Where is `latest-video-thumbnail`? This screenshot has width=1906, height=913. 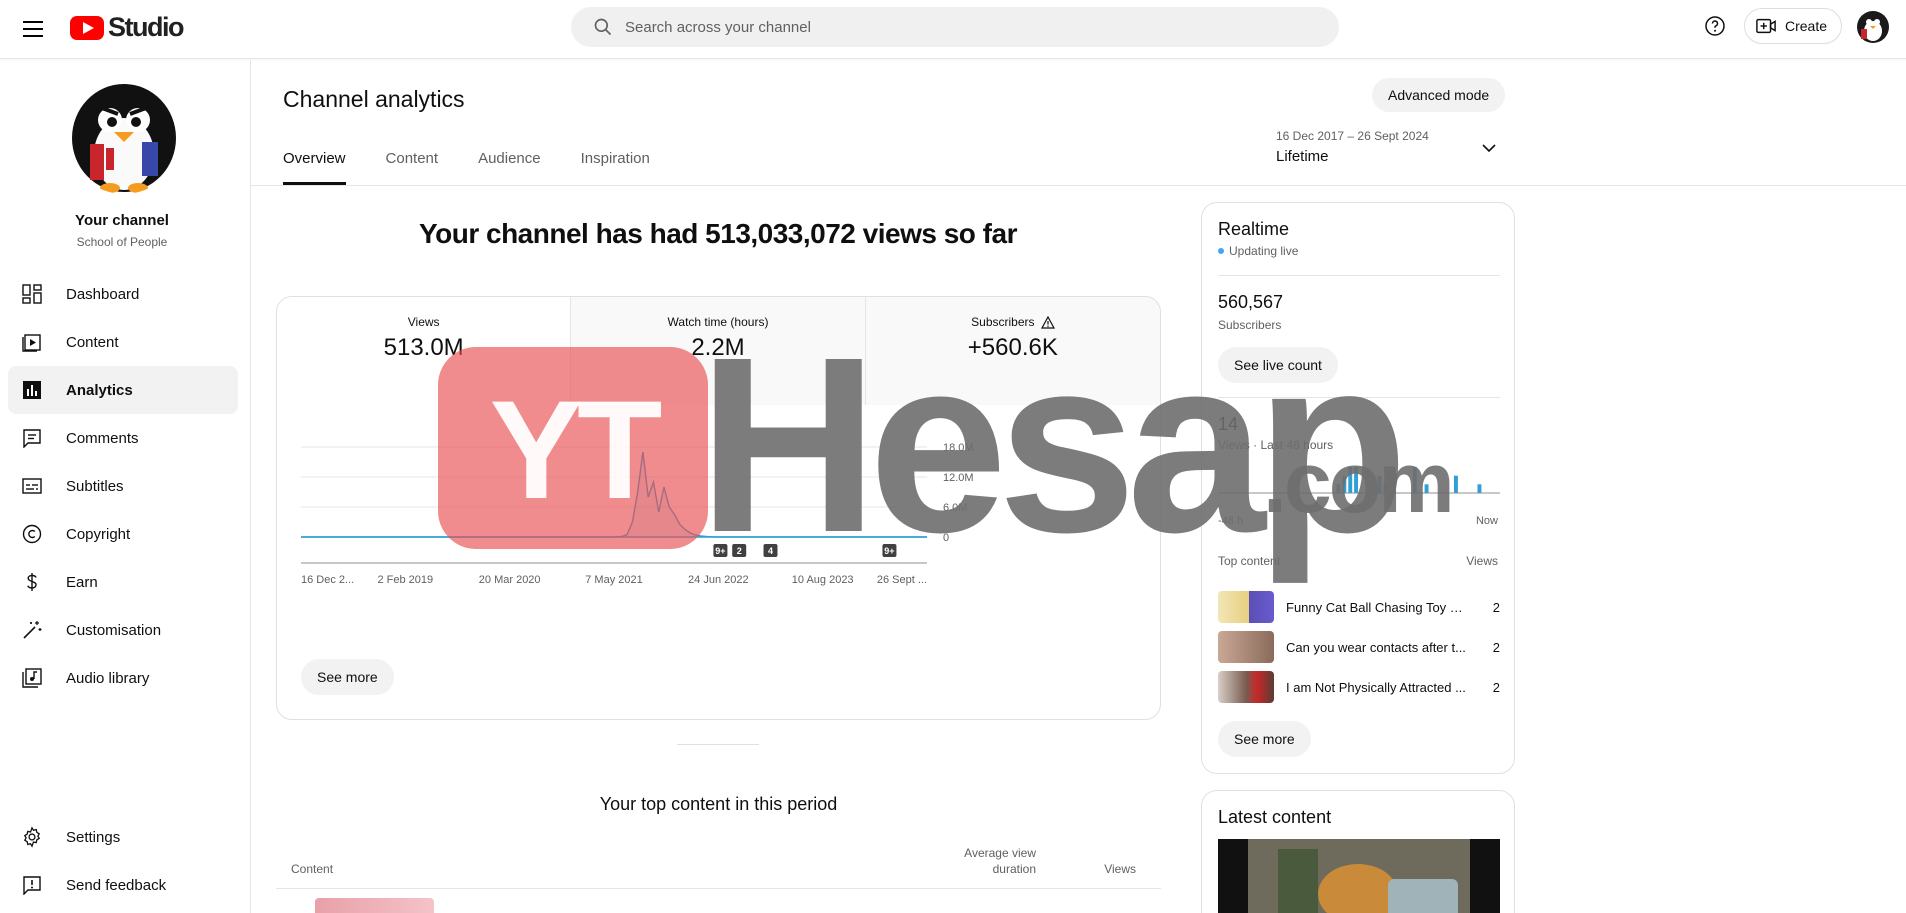
latest-video-thumbnail is located at coordinates (1359, 876).